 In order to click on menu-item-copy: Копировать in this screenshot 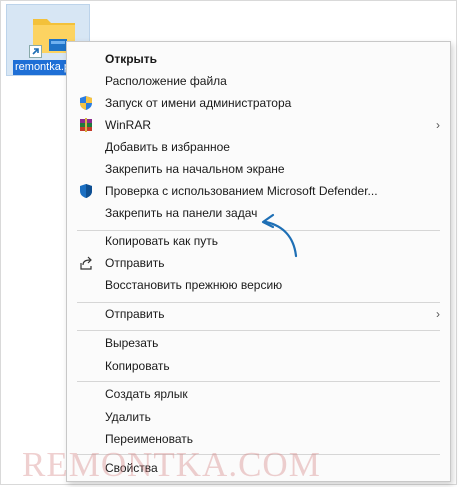, I will do `click(258, 366)`.